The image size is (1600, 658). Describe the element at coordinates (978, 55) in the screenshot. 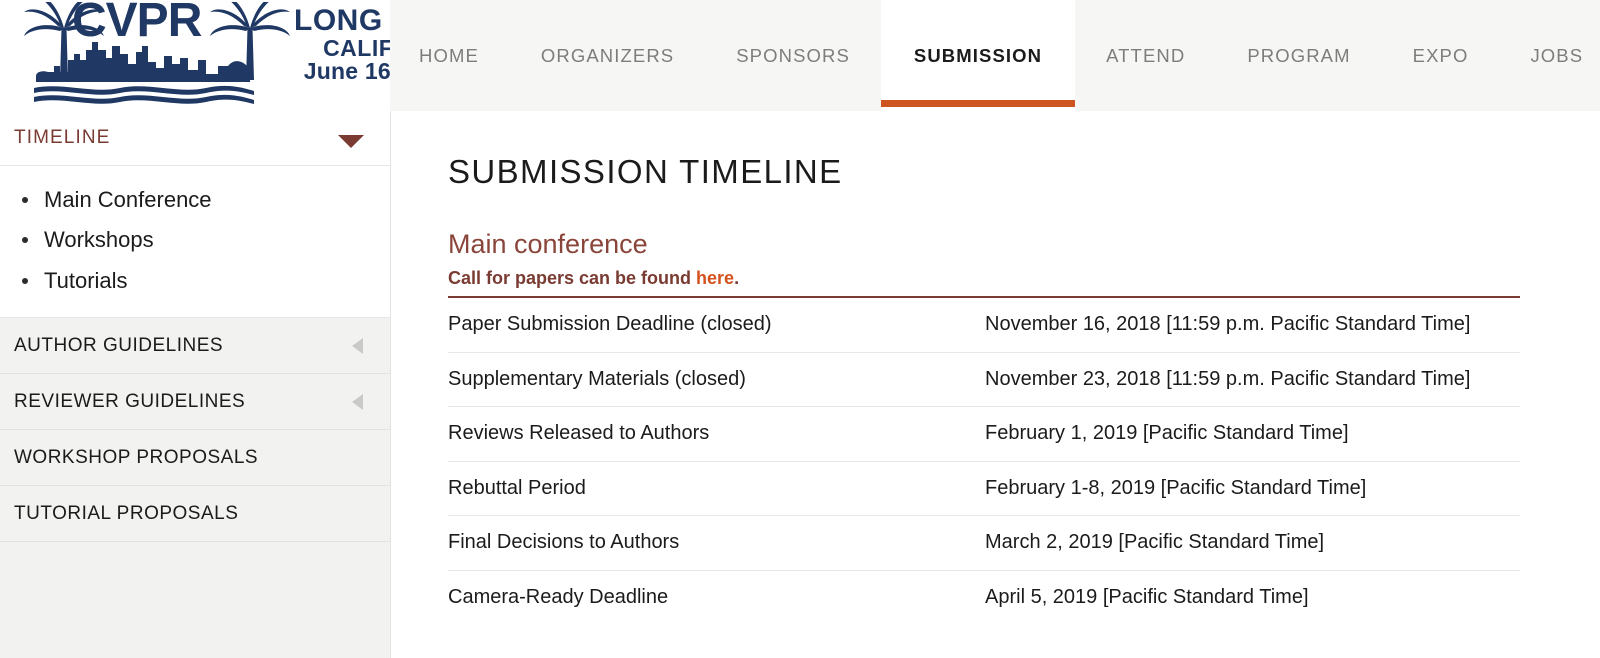

I see `nav-item-submission: SUBMISSION` at that location.